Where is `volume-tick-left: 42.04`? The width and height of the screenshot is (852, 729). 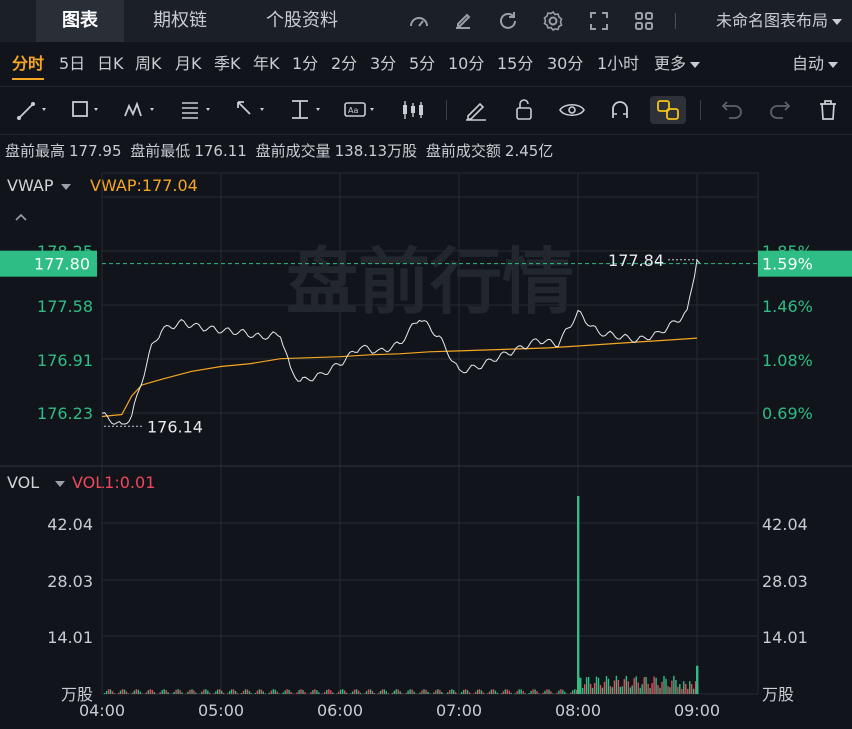 volume-tick-left: 42.04 is located at coordinates (70, 524).